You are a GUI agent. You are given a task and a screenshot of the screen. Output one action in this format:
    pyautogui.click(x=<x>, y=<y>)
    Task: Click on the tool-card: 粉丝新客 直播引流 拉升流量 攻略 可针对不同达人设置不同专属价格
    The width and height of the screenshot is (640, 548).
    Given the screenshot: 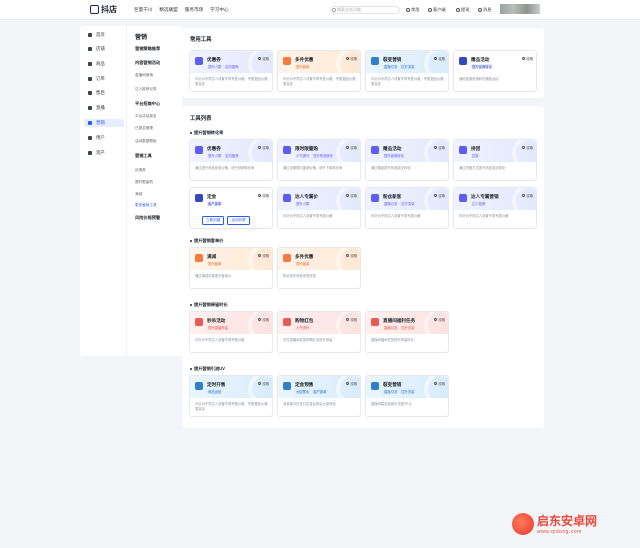 What is the action you would take?
    pyautogui.click(x=407, y=208)
    